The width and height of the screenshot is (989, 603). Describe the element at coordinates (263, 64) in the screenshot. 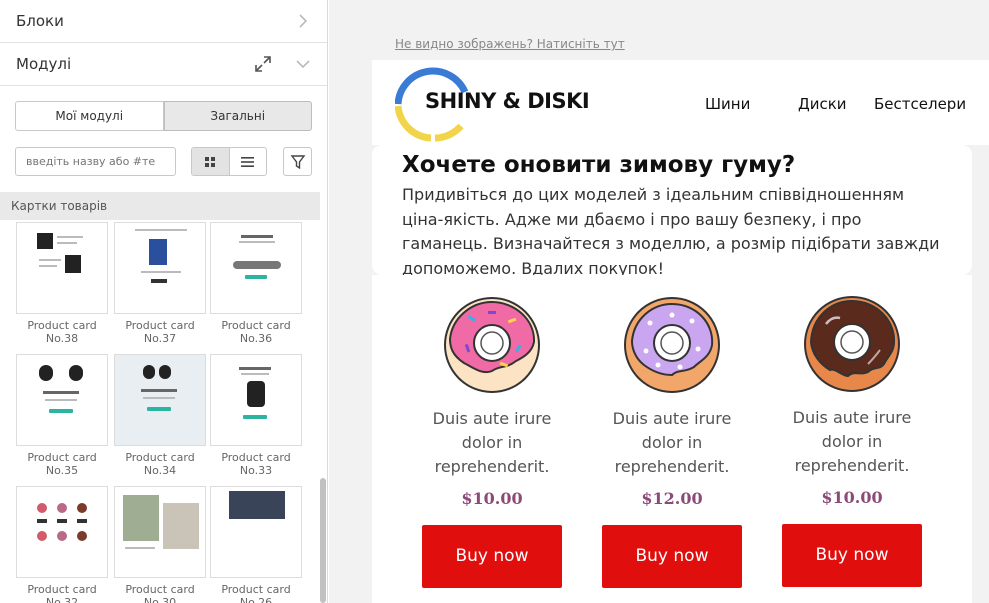

I see `expand-icon` at that location.